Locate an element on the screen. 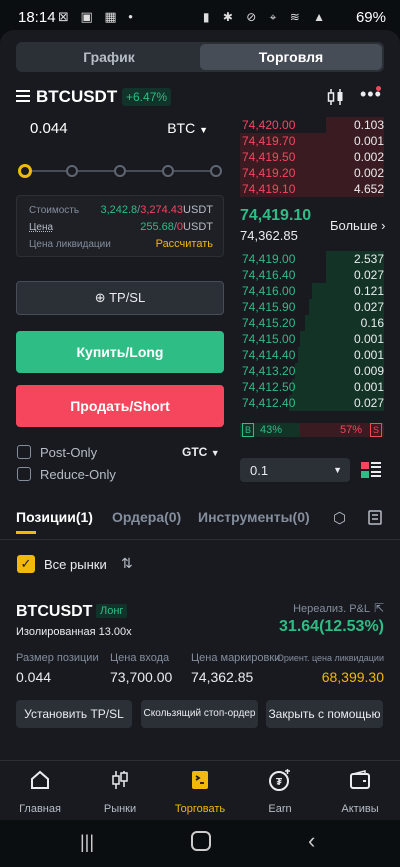  trailing-stop-button: Скользящий стоп-ордер is located at coordinates (199, 714).